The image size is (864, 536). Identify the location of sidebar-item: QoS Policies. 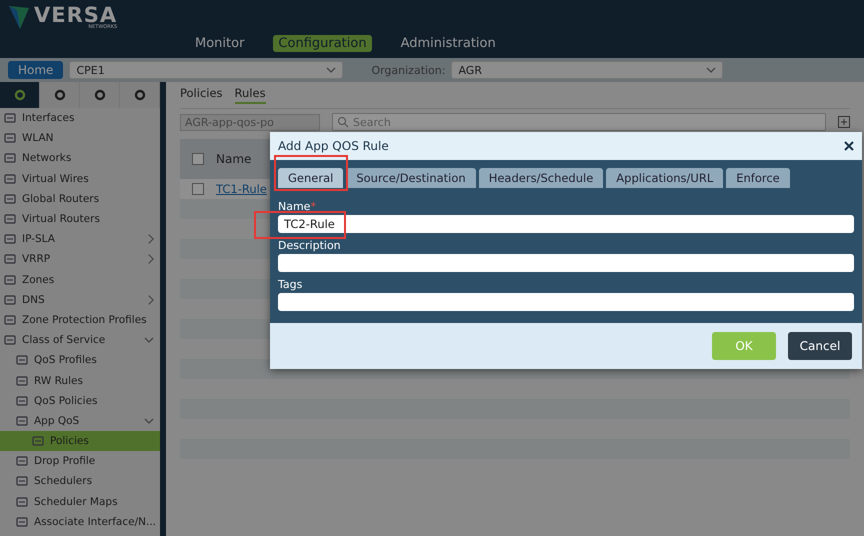
(80, 400).